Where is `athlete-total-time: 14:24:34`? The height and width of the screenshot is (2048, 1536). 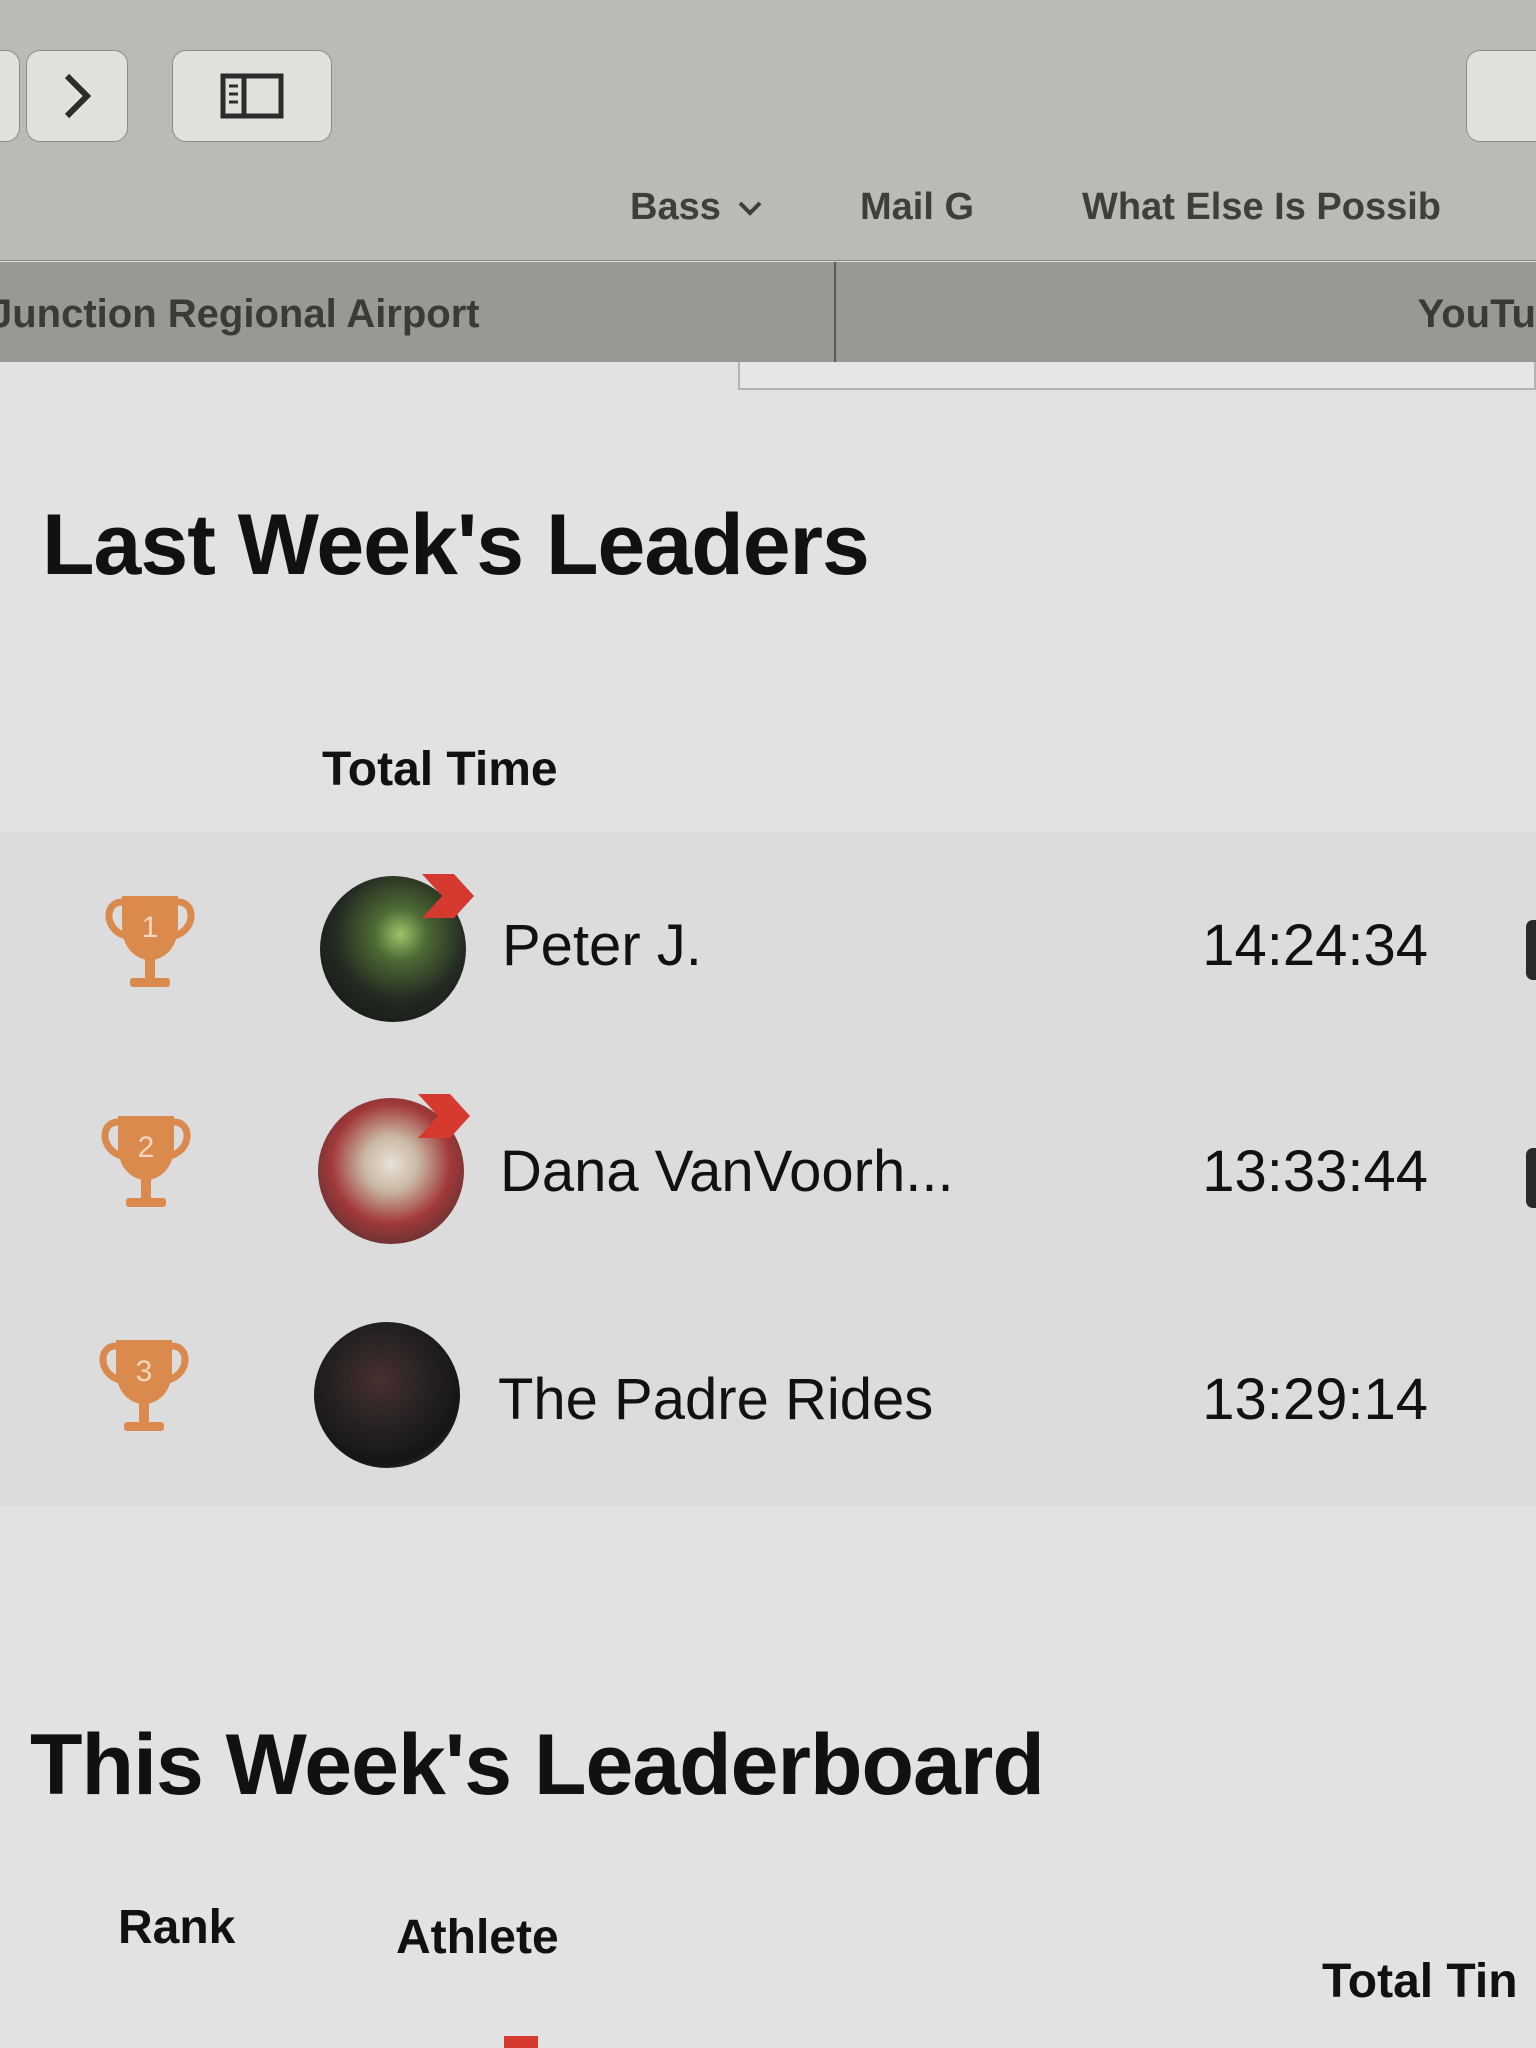 athlete-total-time: 14:24:34 is located at coordinates (1315, 945).